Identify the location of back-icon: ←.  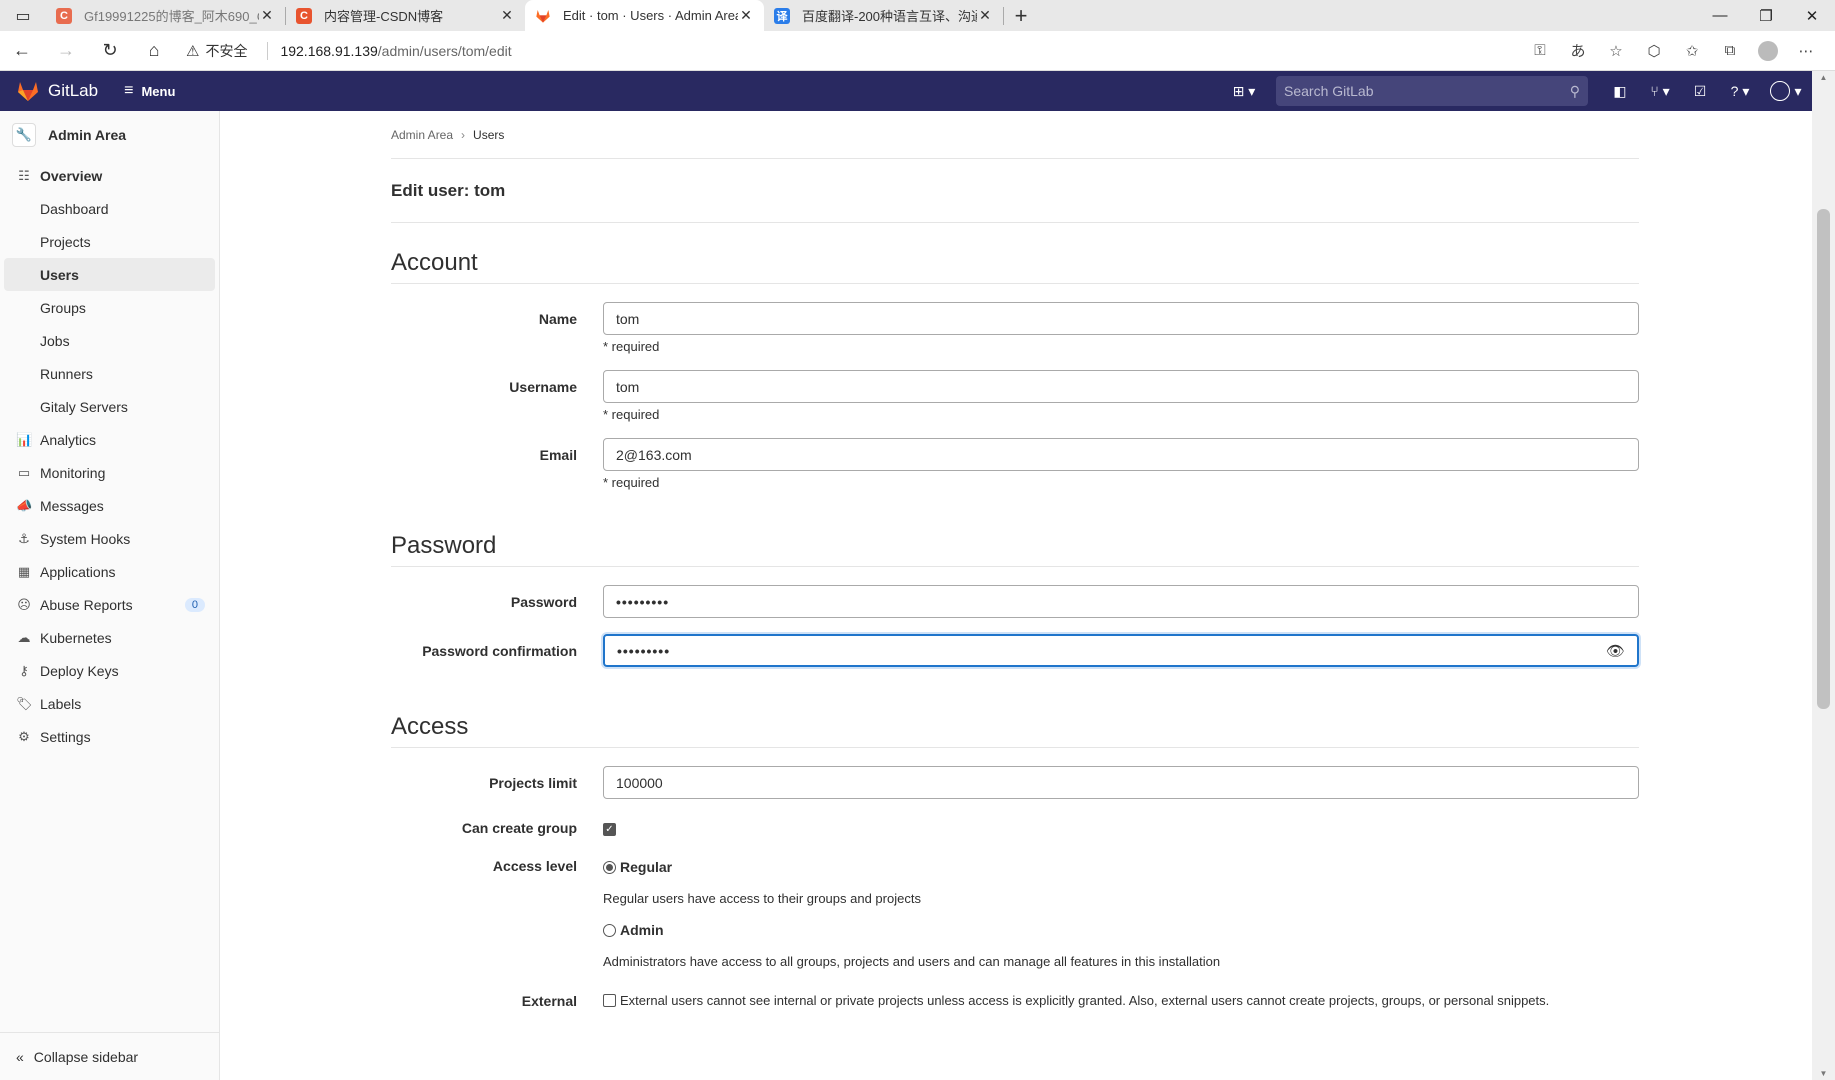
(22, 51).